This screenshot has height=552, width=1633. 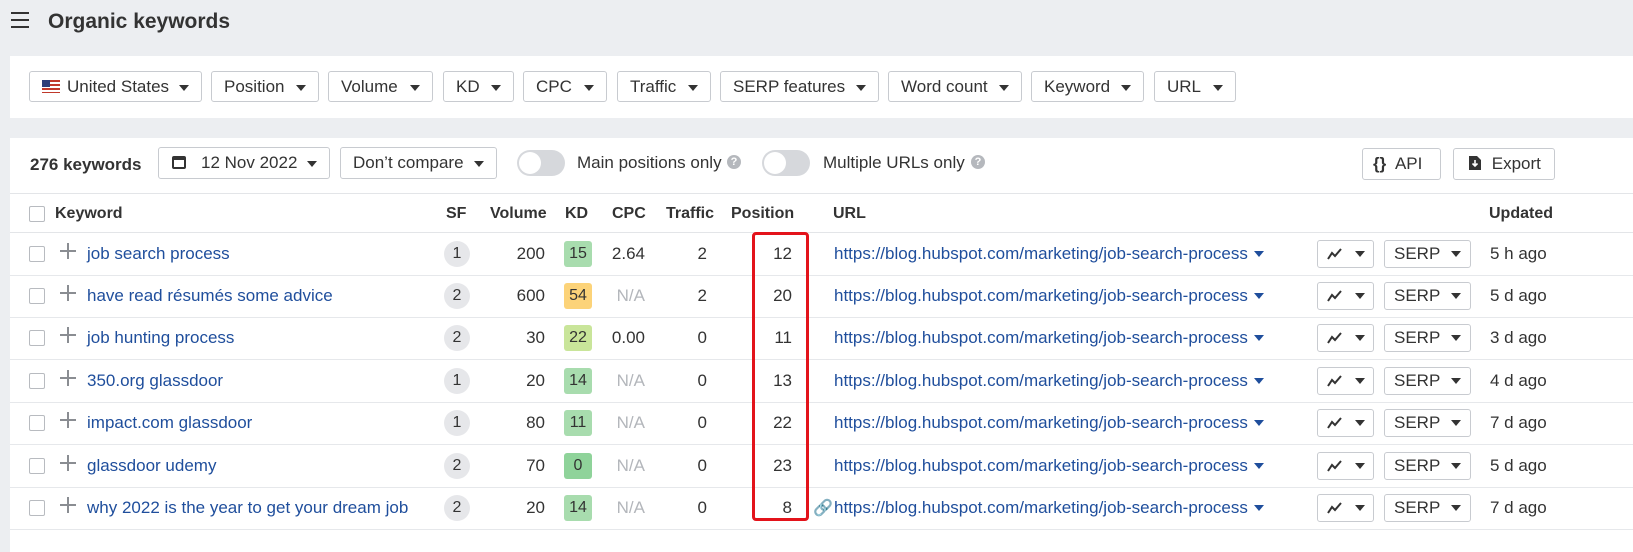 I want to click on volume-cell: 200, so click(x=530, y=253).